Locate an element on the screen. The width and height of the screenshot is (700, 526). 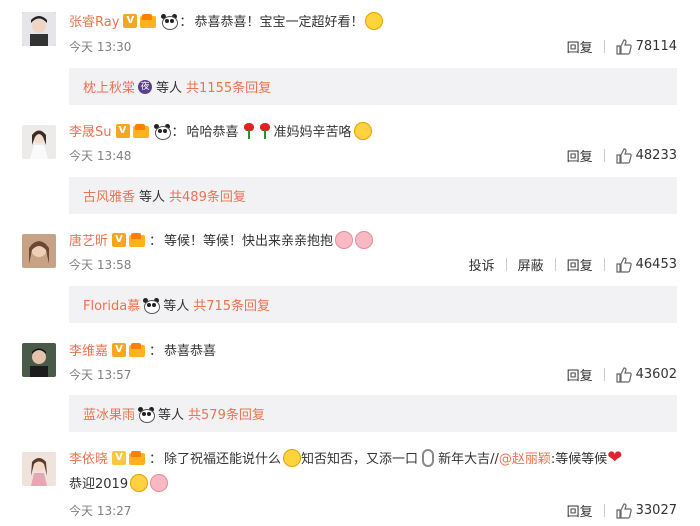
like-count: 48233 is located at coordinates (656, 155).